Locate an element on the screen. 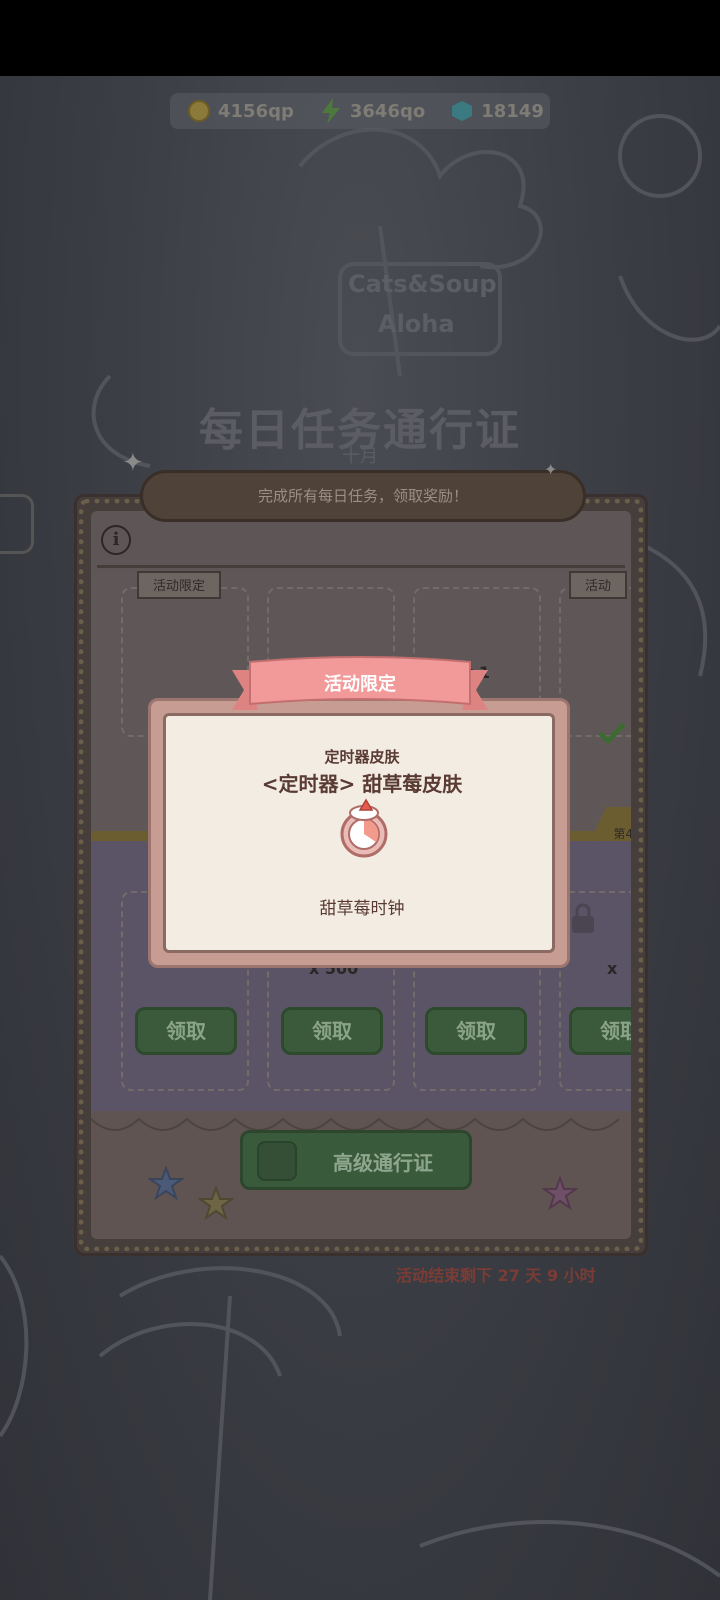 The image size is (720, 1600). gem-value: 18149 is located at coordinates (512, 111).